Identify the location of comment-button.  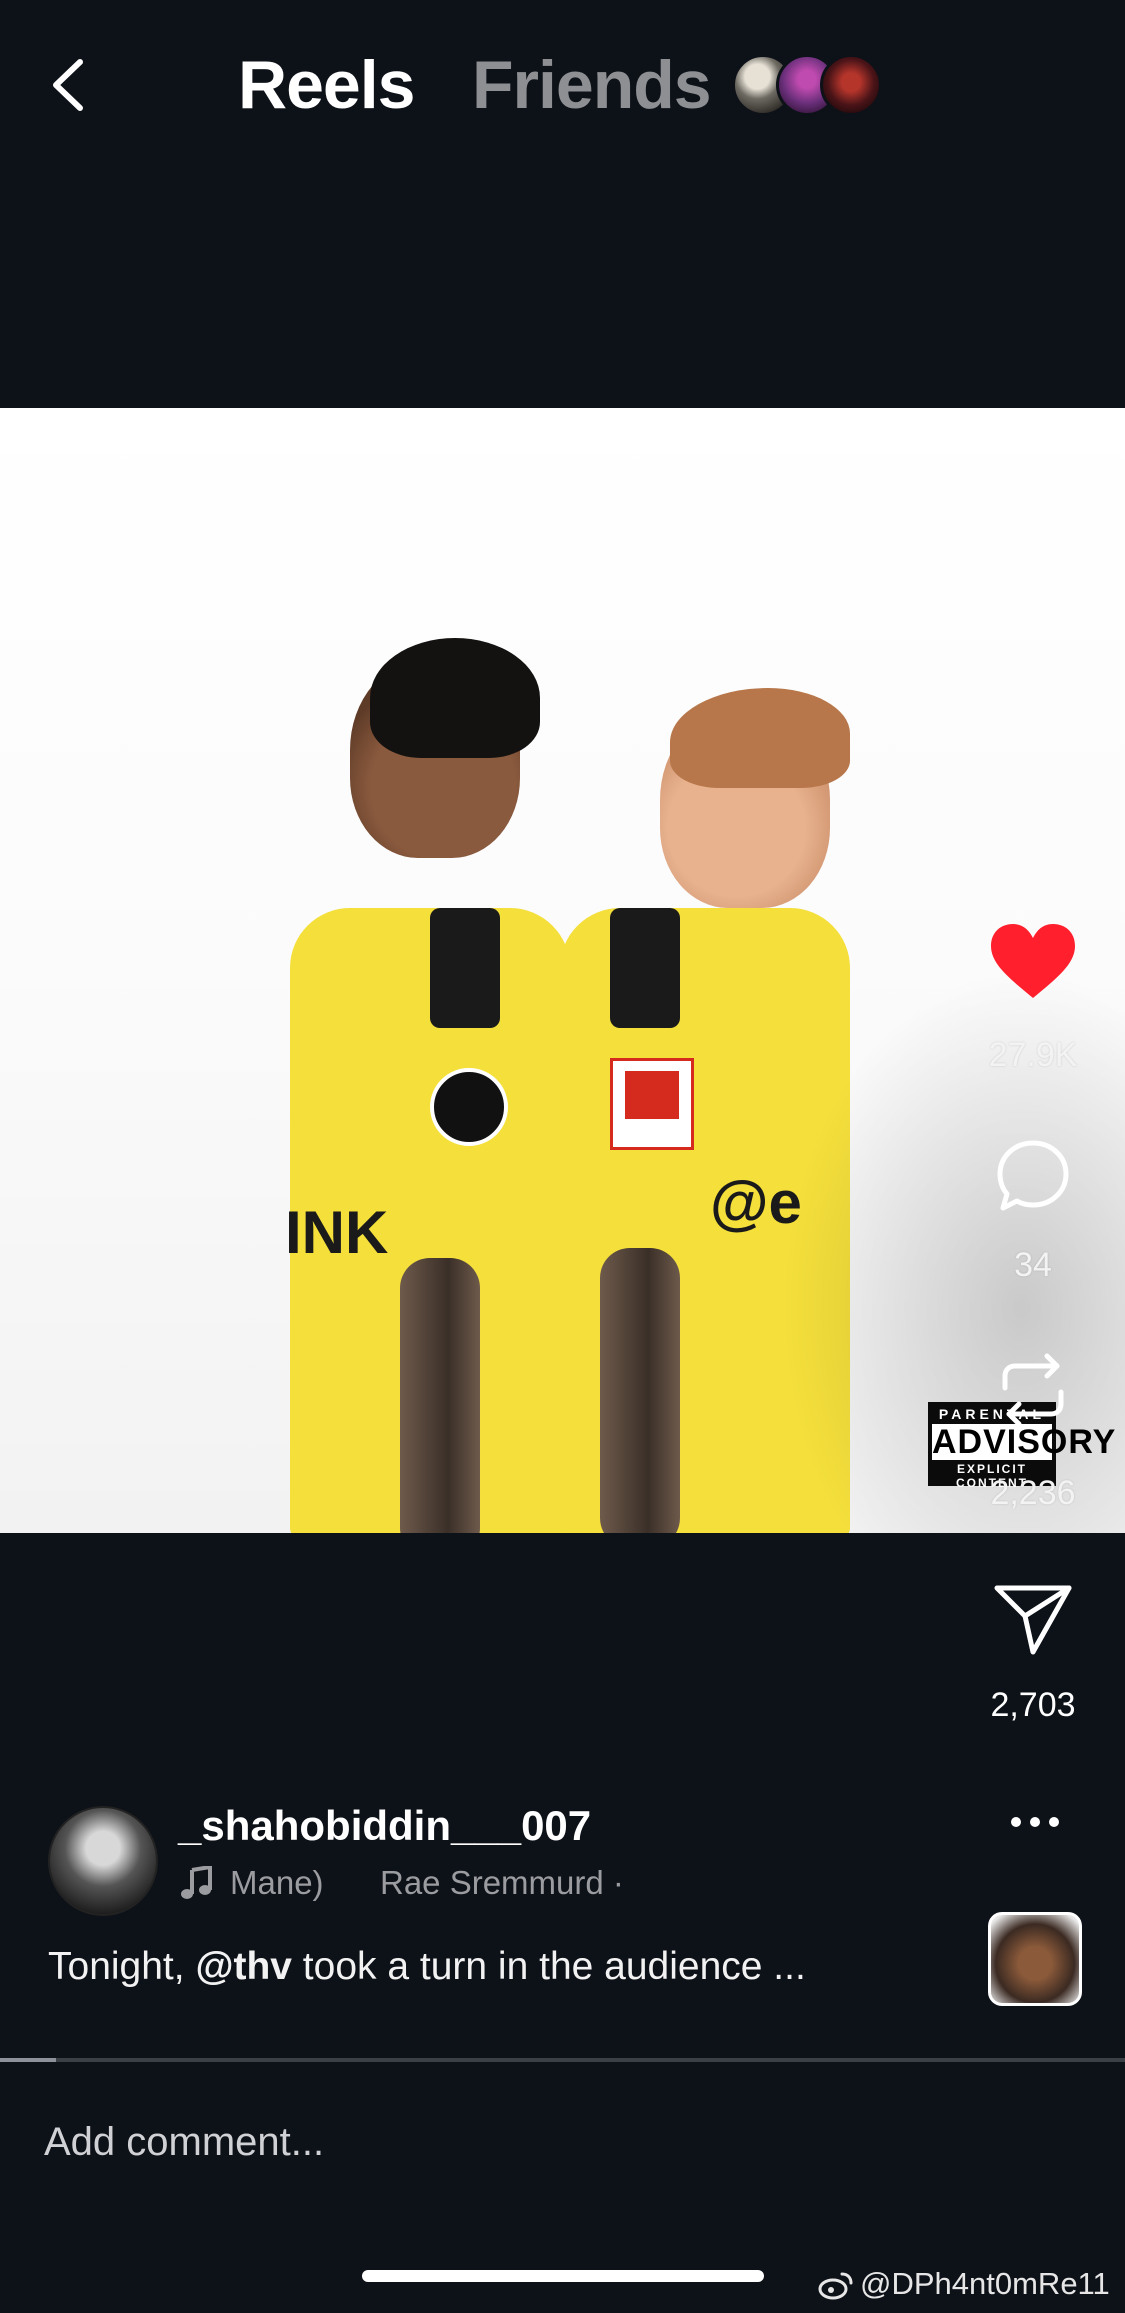
(1033, 1178).